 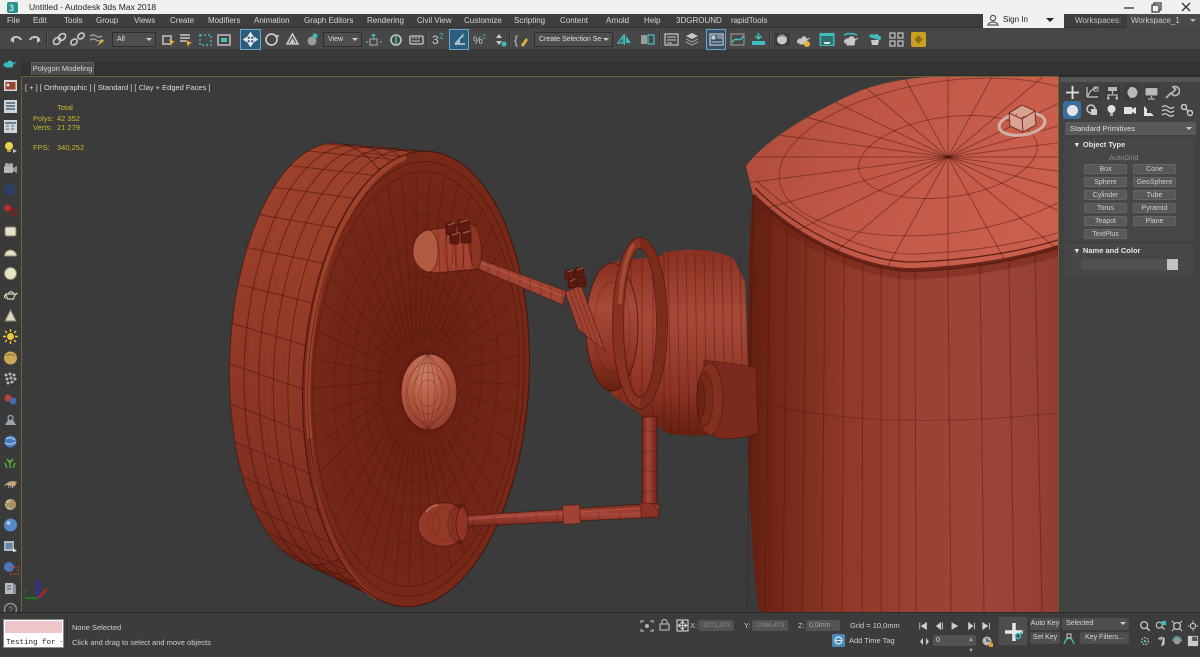 I want to click on svg-text: 340,252, so click(x=70, y=147).